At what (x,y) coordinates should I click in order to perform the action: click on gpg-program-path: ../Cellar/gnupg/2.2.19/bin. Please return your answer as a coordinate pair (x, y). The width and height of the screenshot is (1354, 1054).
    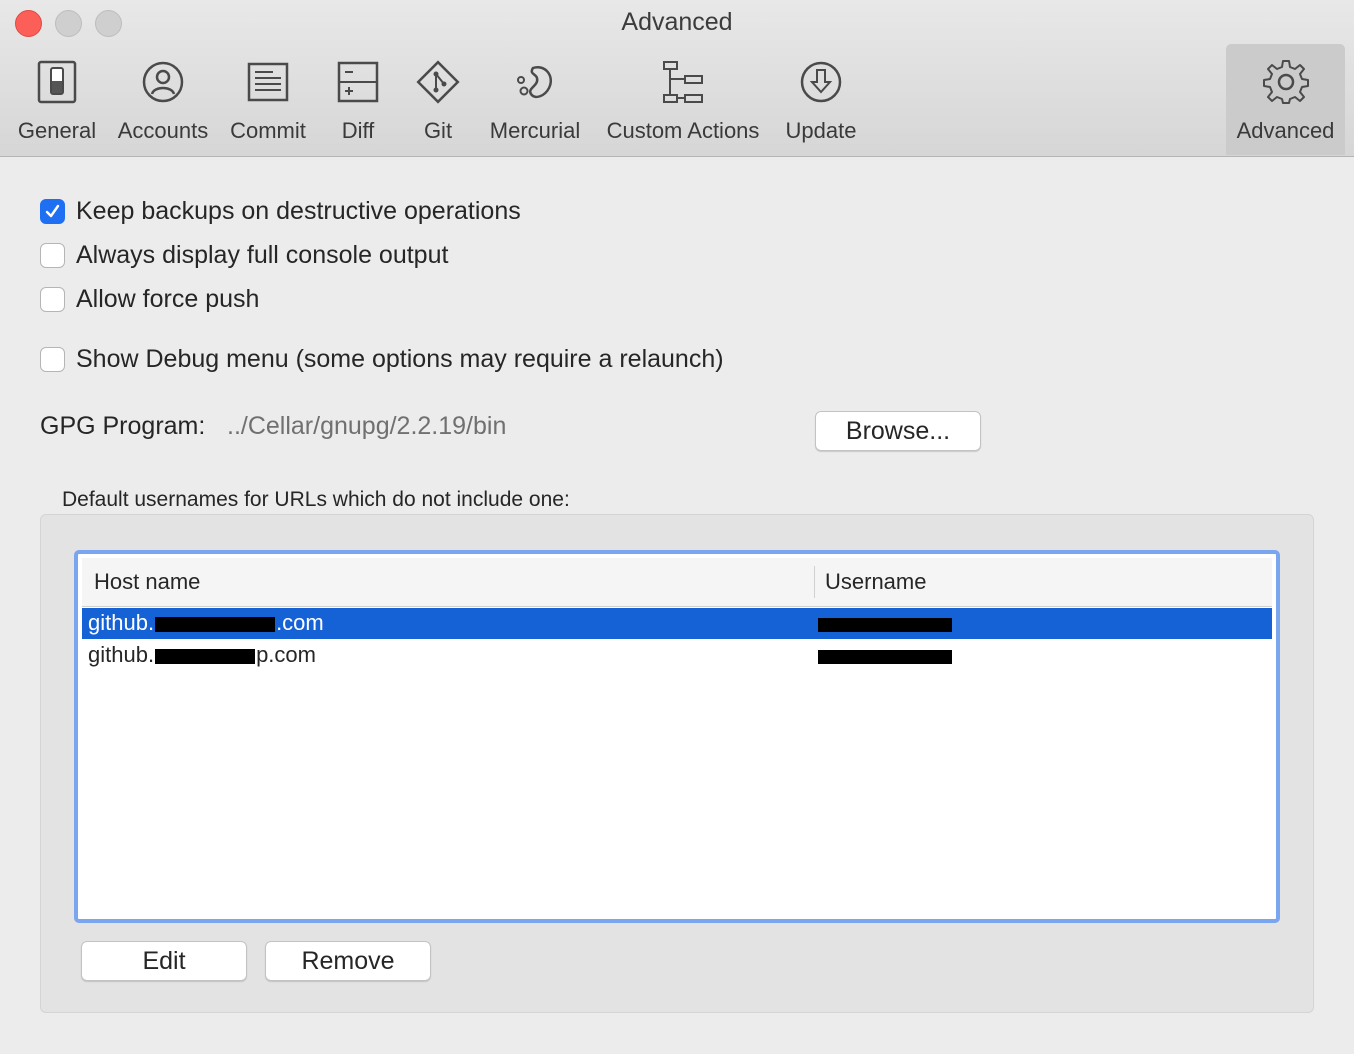
    Looking at the image, I should click on (367, 426).